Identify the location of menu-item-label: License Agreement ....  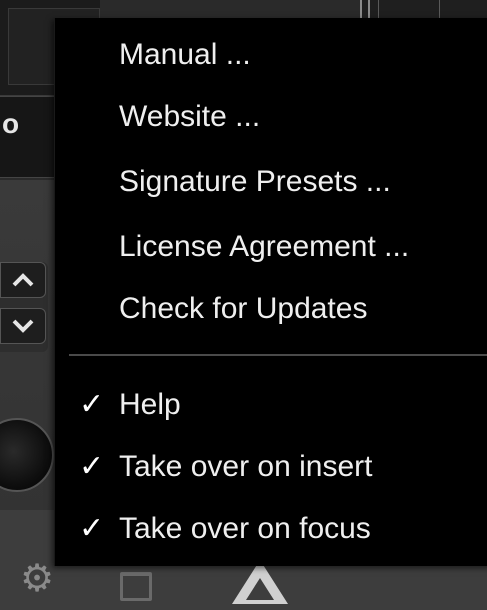
(264, 246).